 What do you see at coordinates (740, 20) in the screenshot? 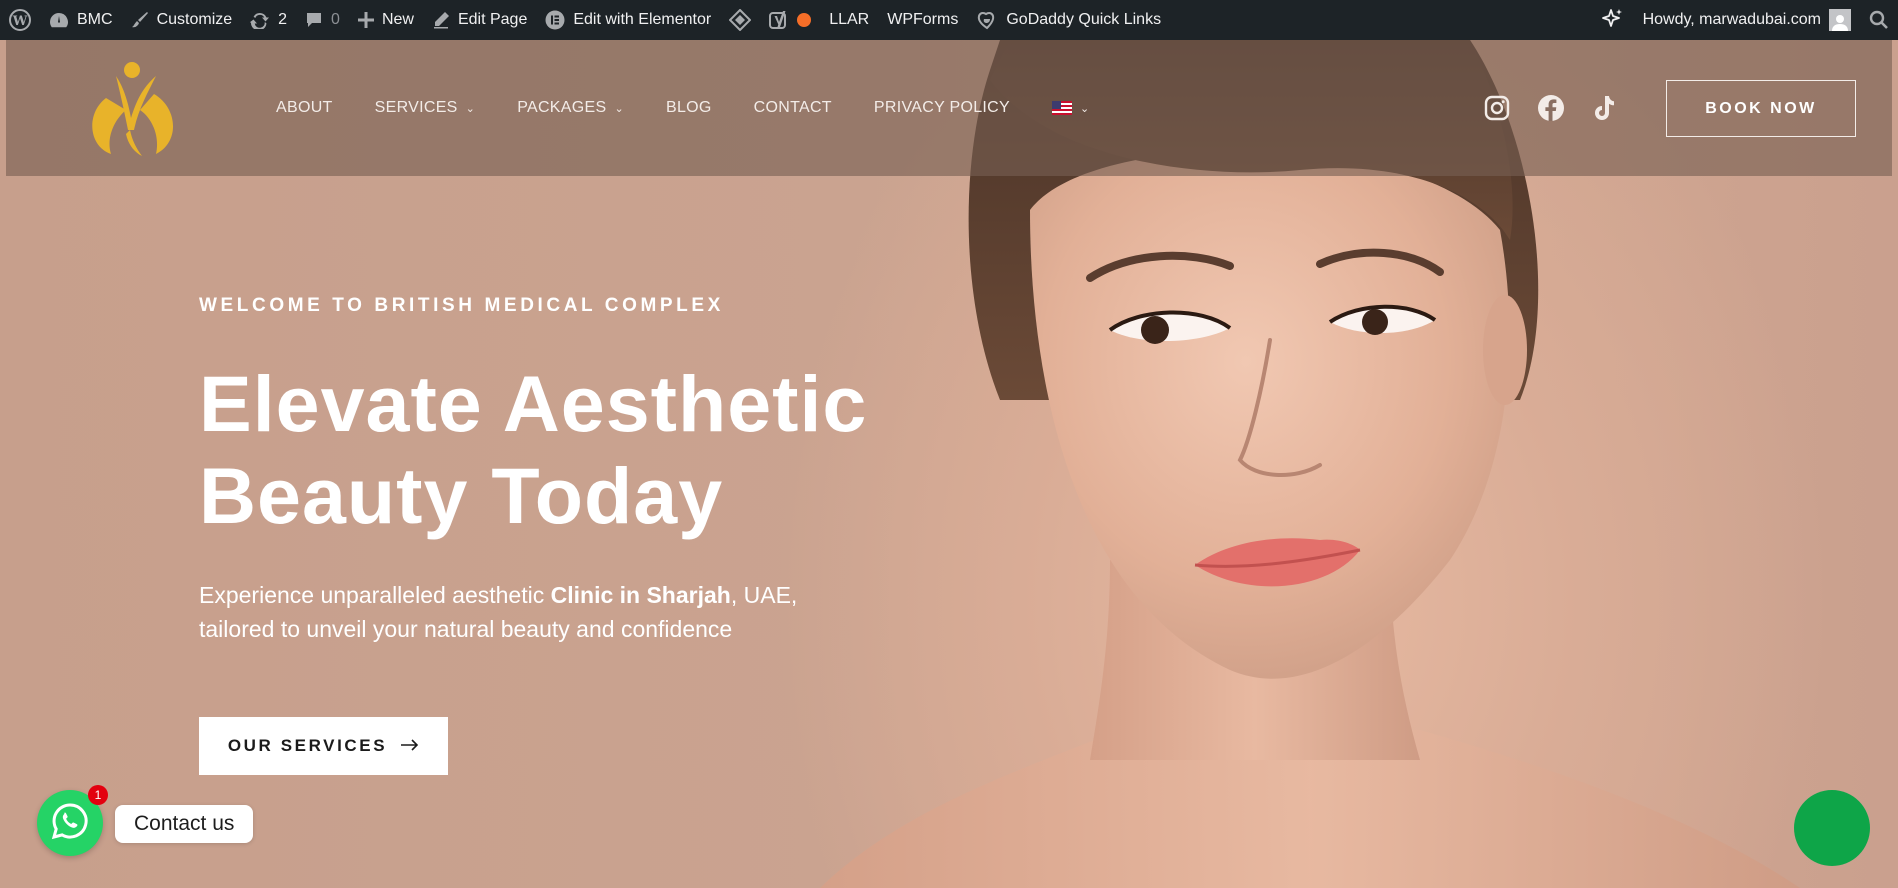
I see `diamond-plugin-icon` at bounding box center [740, 20].